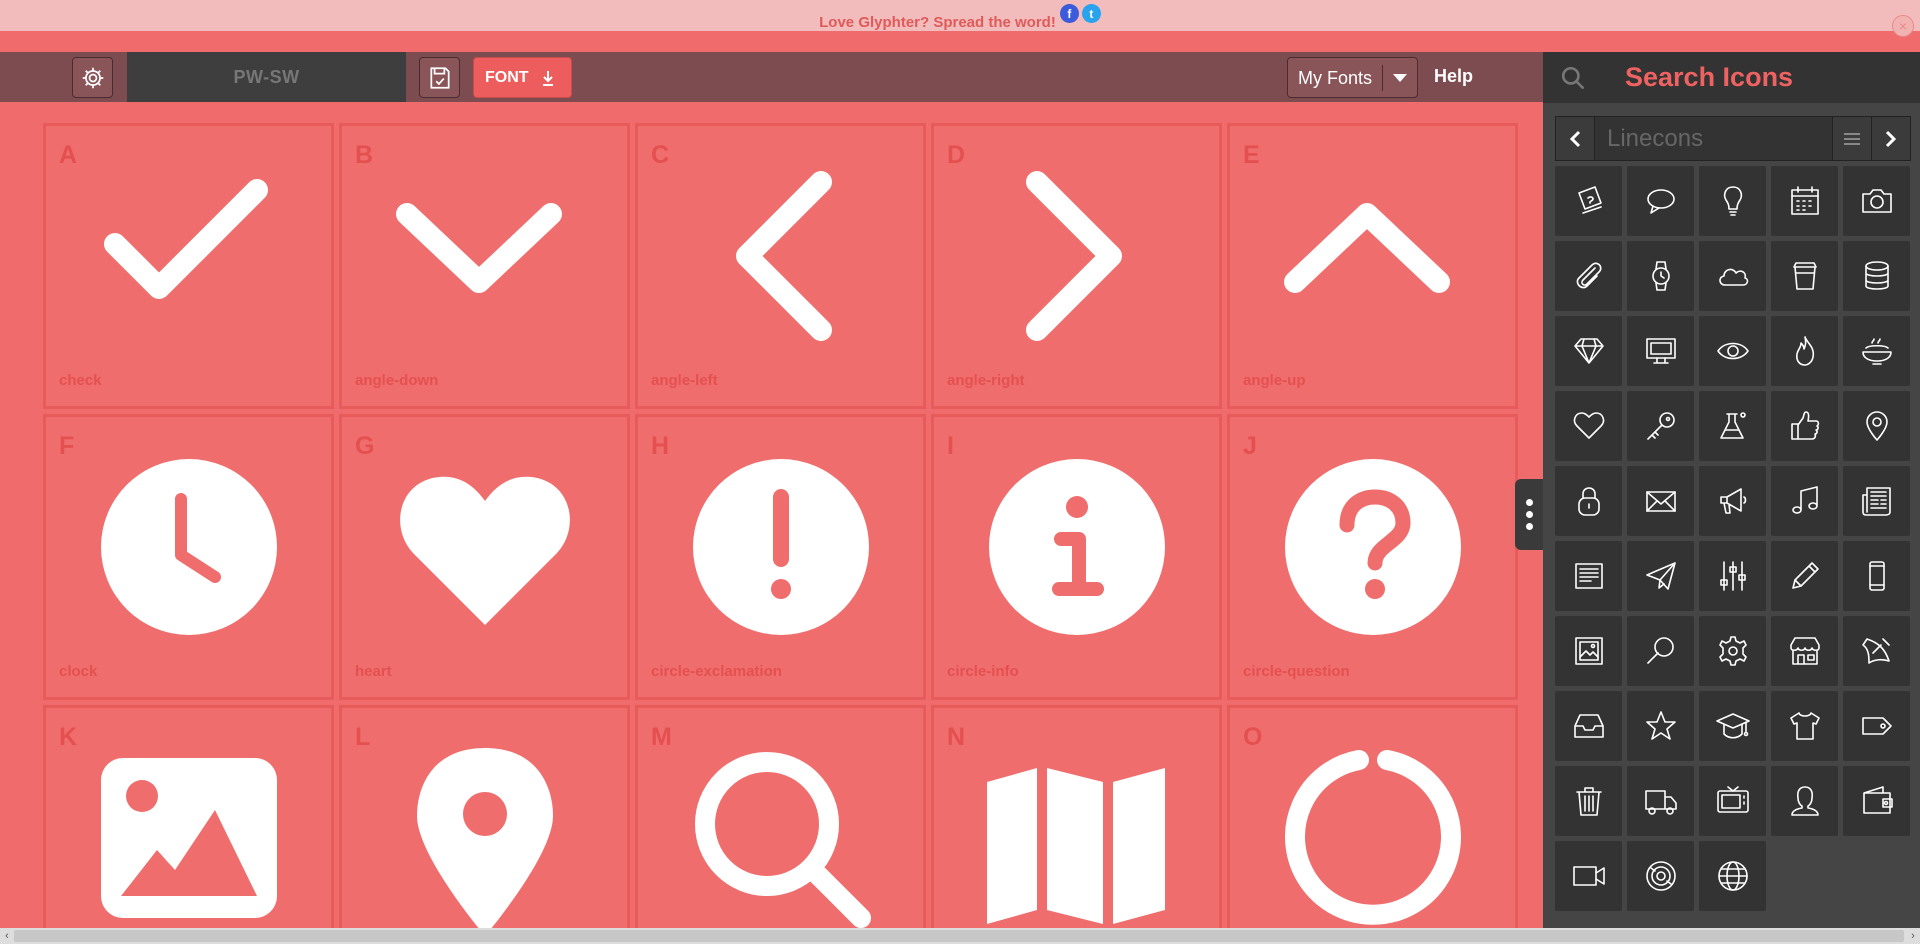 Image resolution: width=1920 pixels, height=944 pixels. I want to click on glyph-cell: M, so click(780, 817).